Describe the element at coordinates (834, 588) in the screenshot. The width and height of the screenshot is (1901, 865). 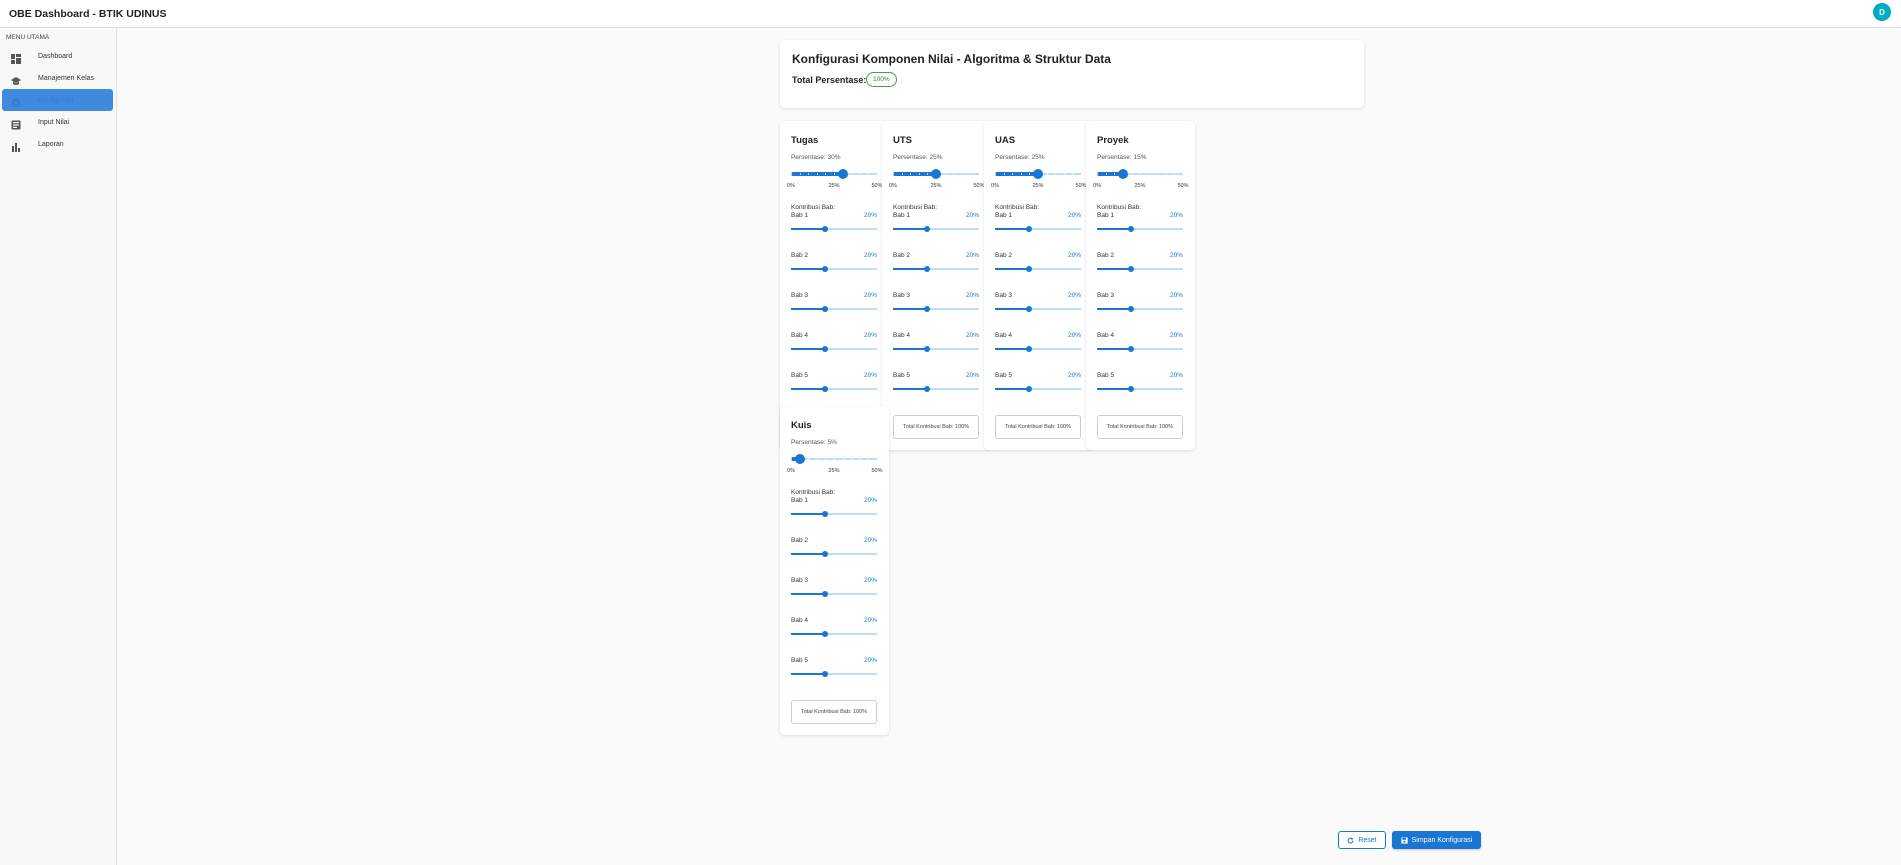
I see `bab-row: Bab 3 20%` at that location.